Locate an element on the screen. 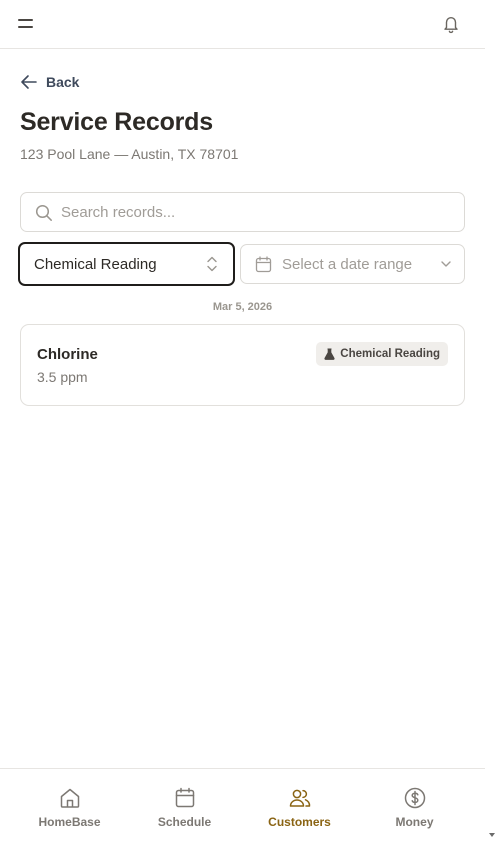  record-name: Chlorine is located at coordinates (67, 354).